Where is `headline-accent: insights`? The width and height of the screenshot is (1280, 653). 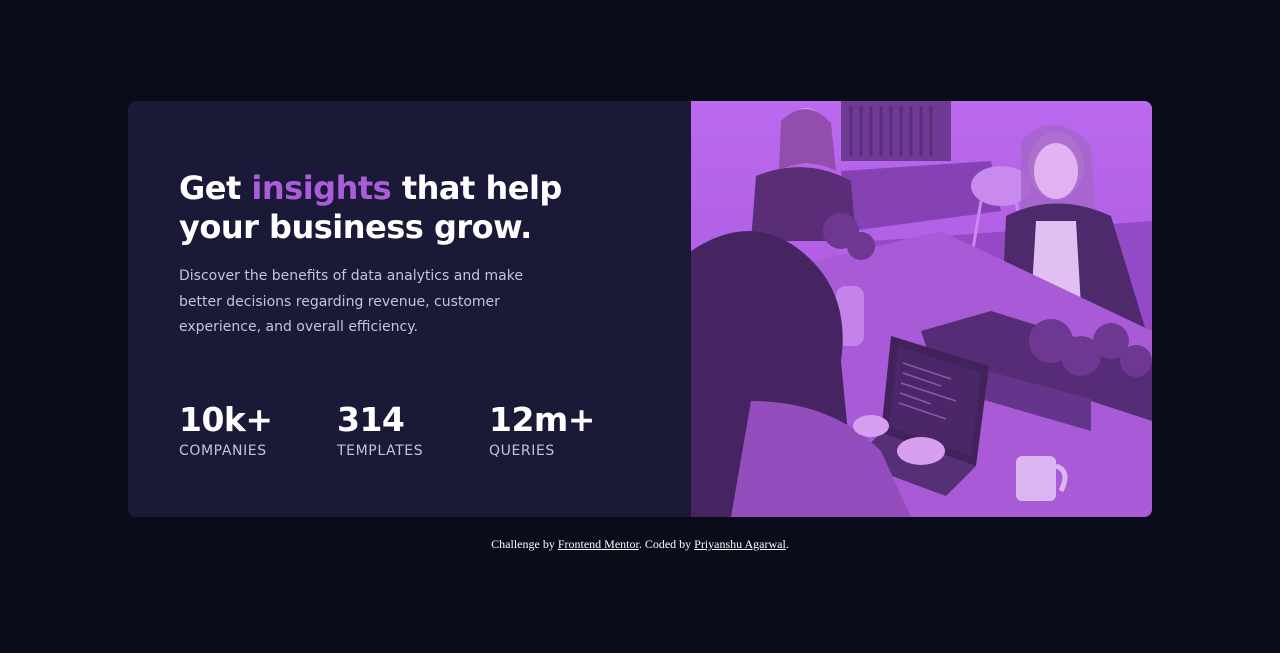 headline-accent: insights is located at coordinates (321, 188).